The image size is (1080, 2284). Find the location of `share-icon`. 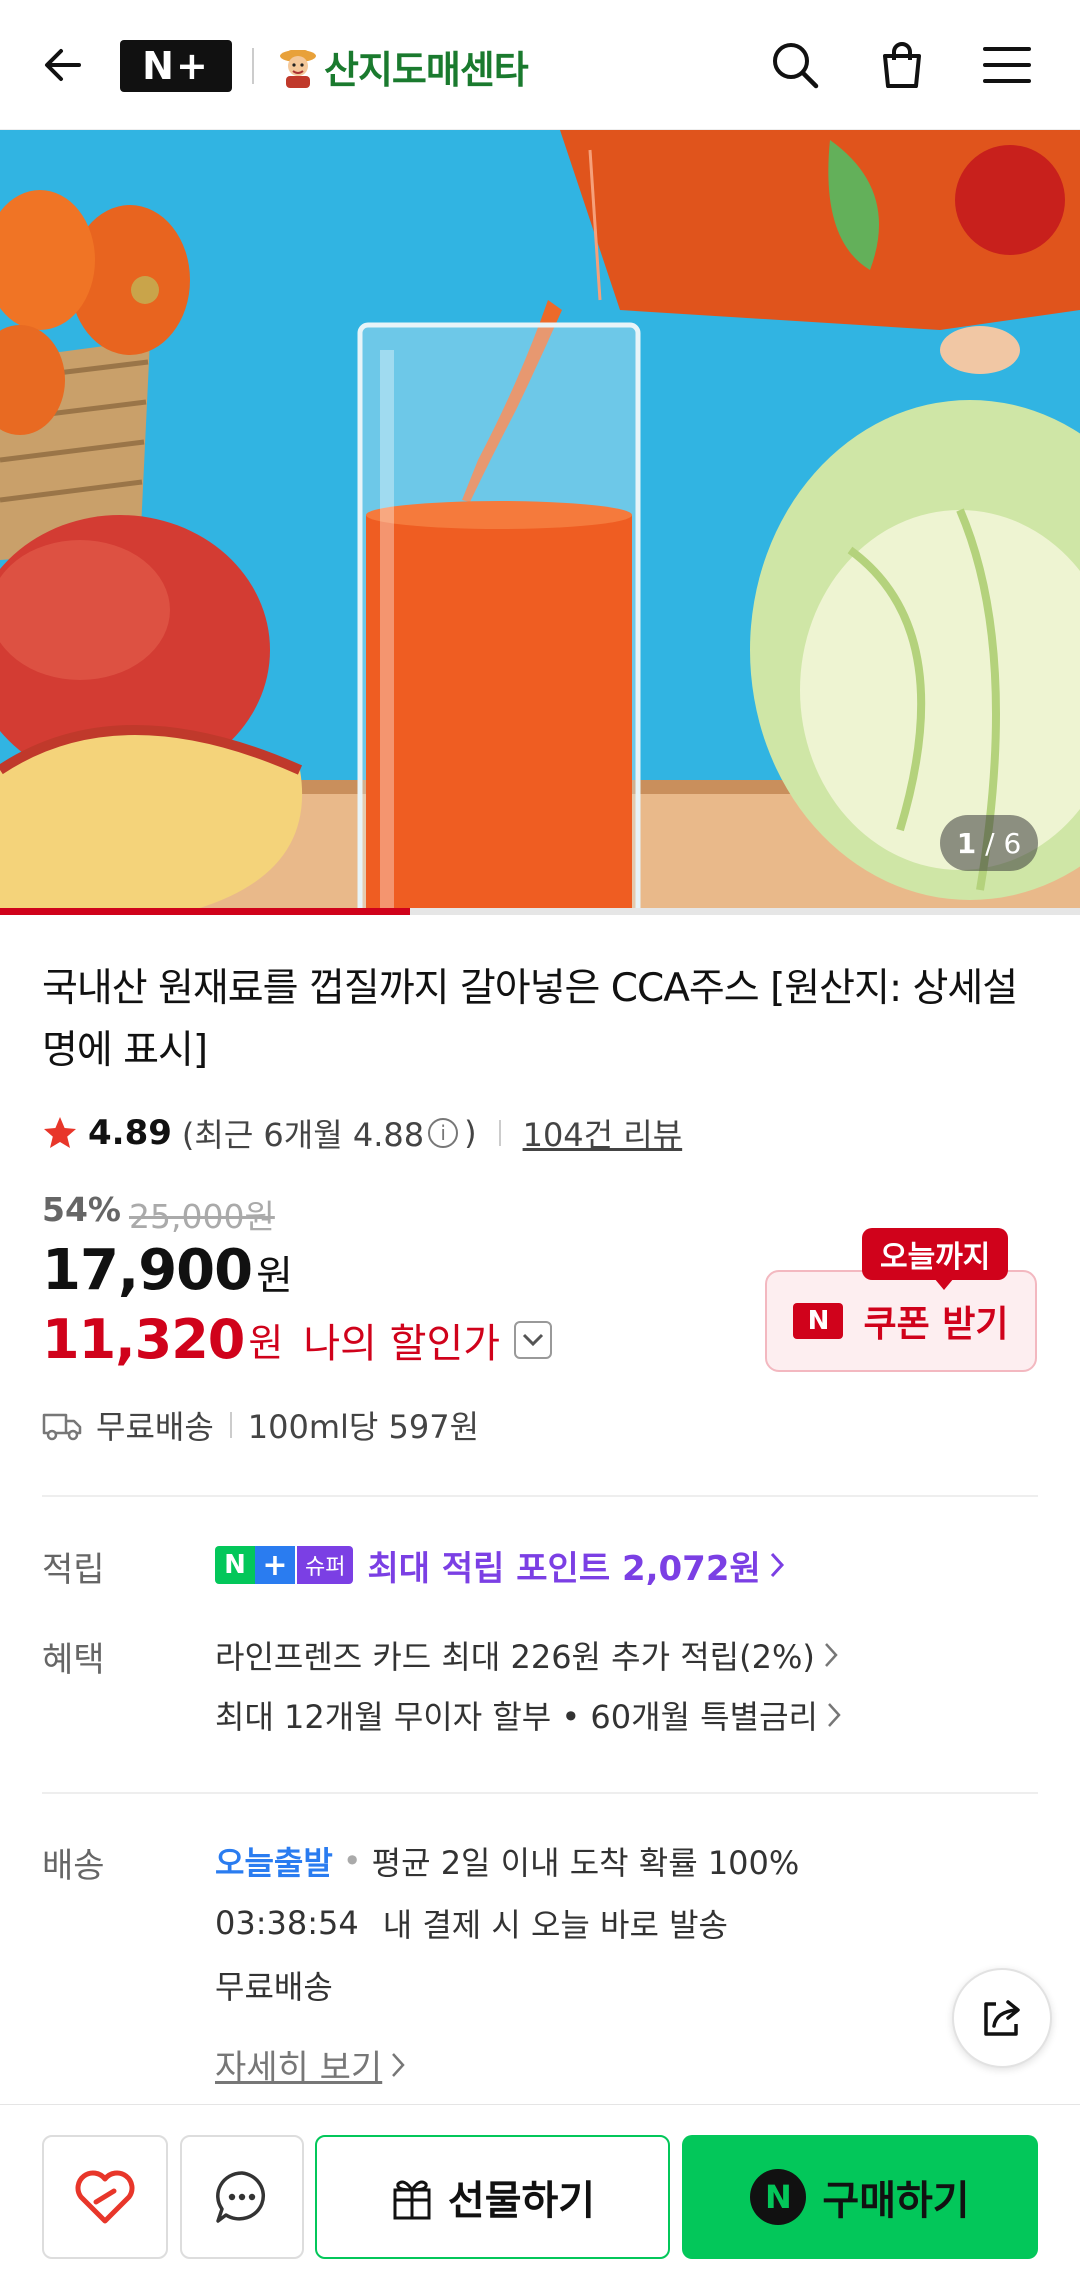

share-icon is located at coordinates (1002, 2018).